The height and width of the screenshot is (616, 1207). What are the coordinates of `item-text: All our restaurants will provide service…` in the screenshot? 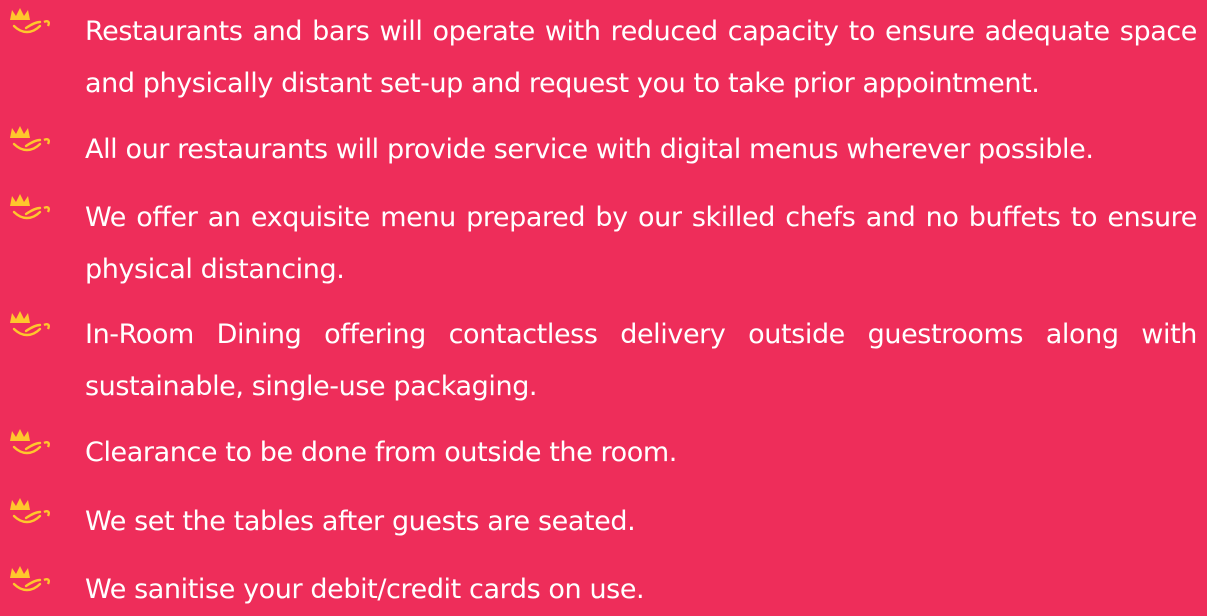 It's located at (589, 149).